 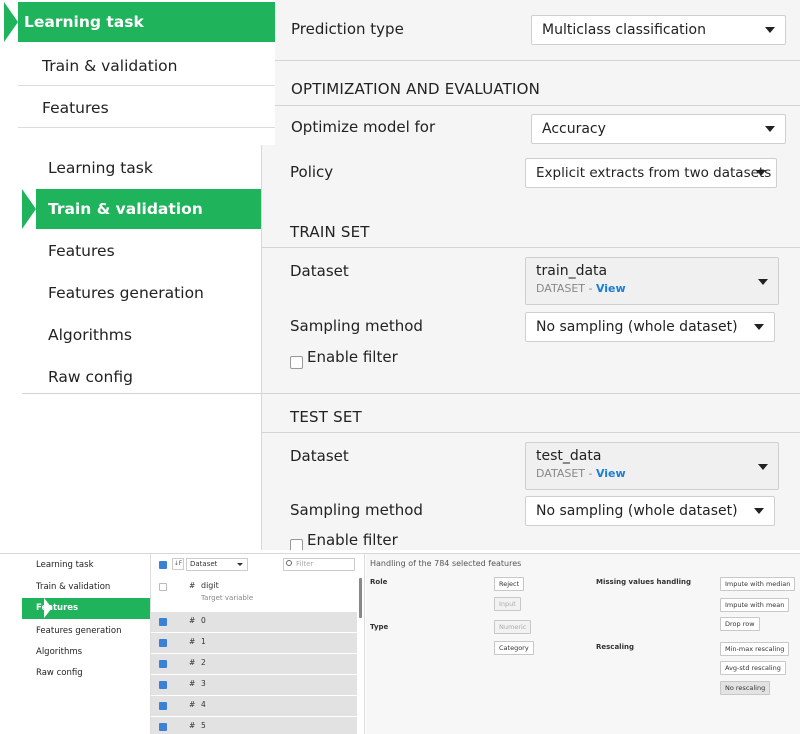 I want to click on impute-mean-button: Impute with mean, so click(x=755, y=605).